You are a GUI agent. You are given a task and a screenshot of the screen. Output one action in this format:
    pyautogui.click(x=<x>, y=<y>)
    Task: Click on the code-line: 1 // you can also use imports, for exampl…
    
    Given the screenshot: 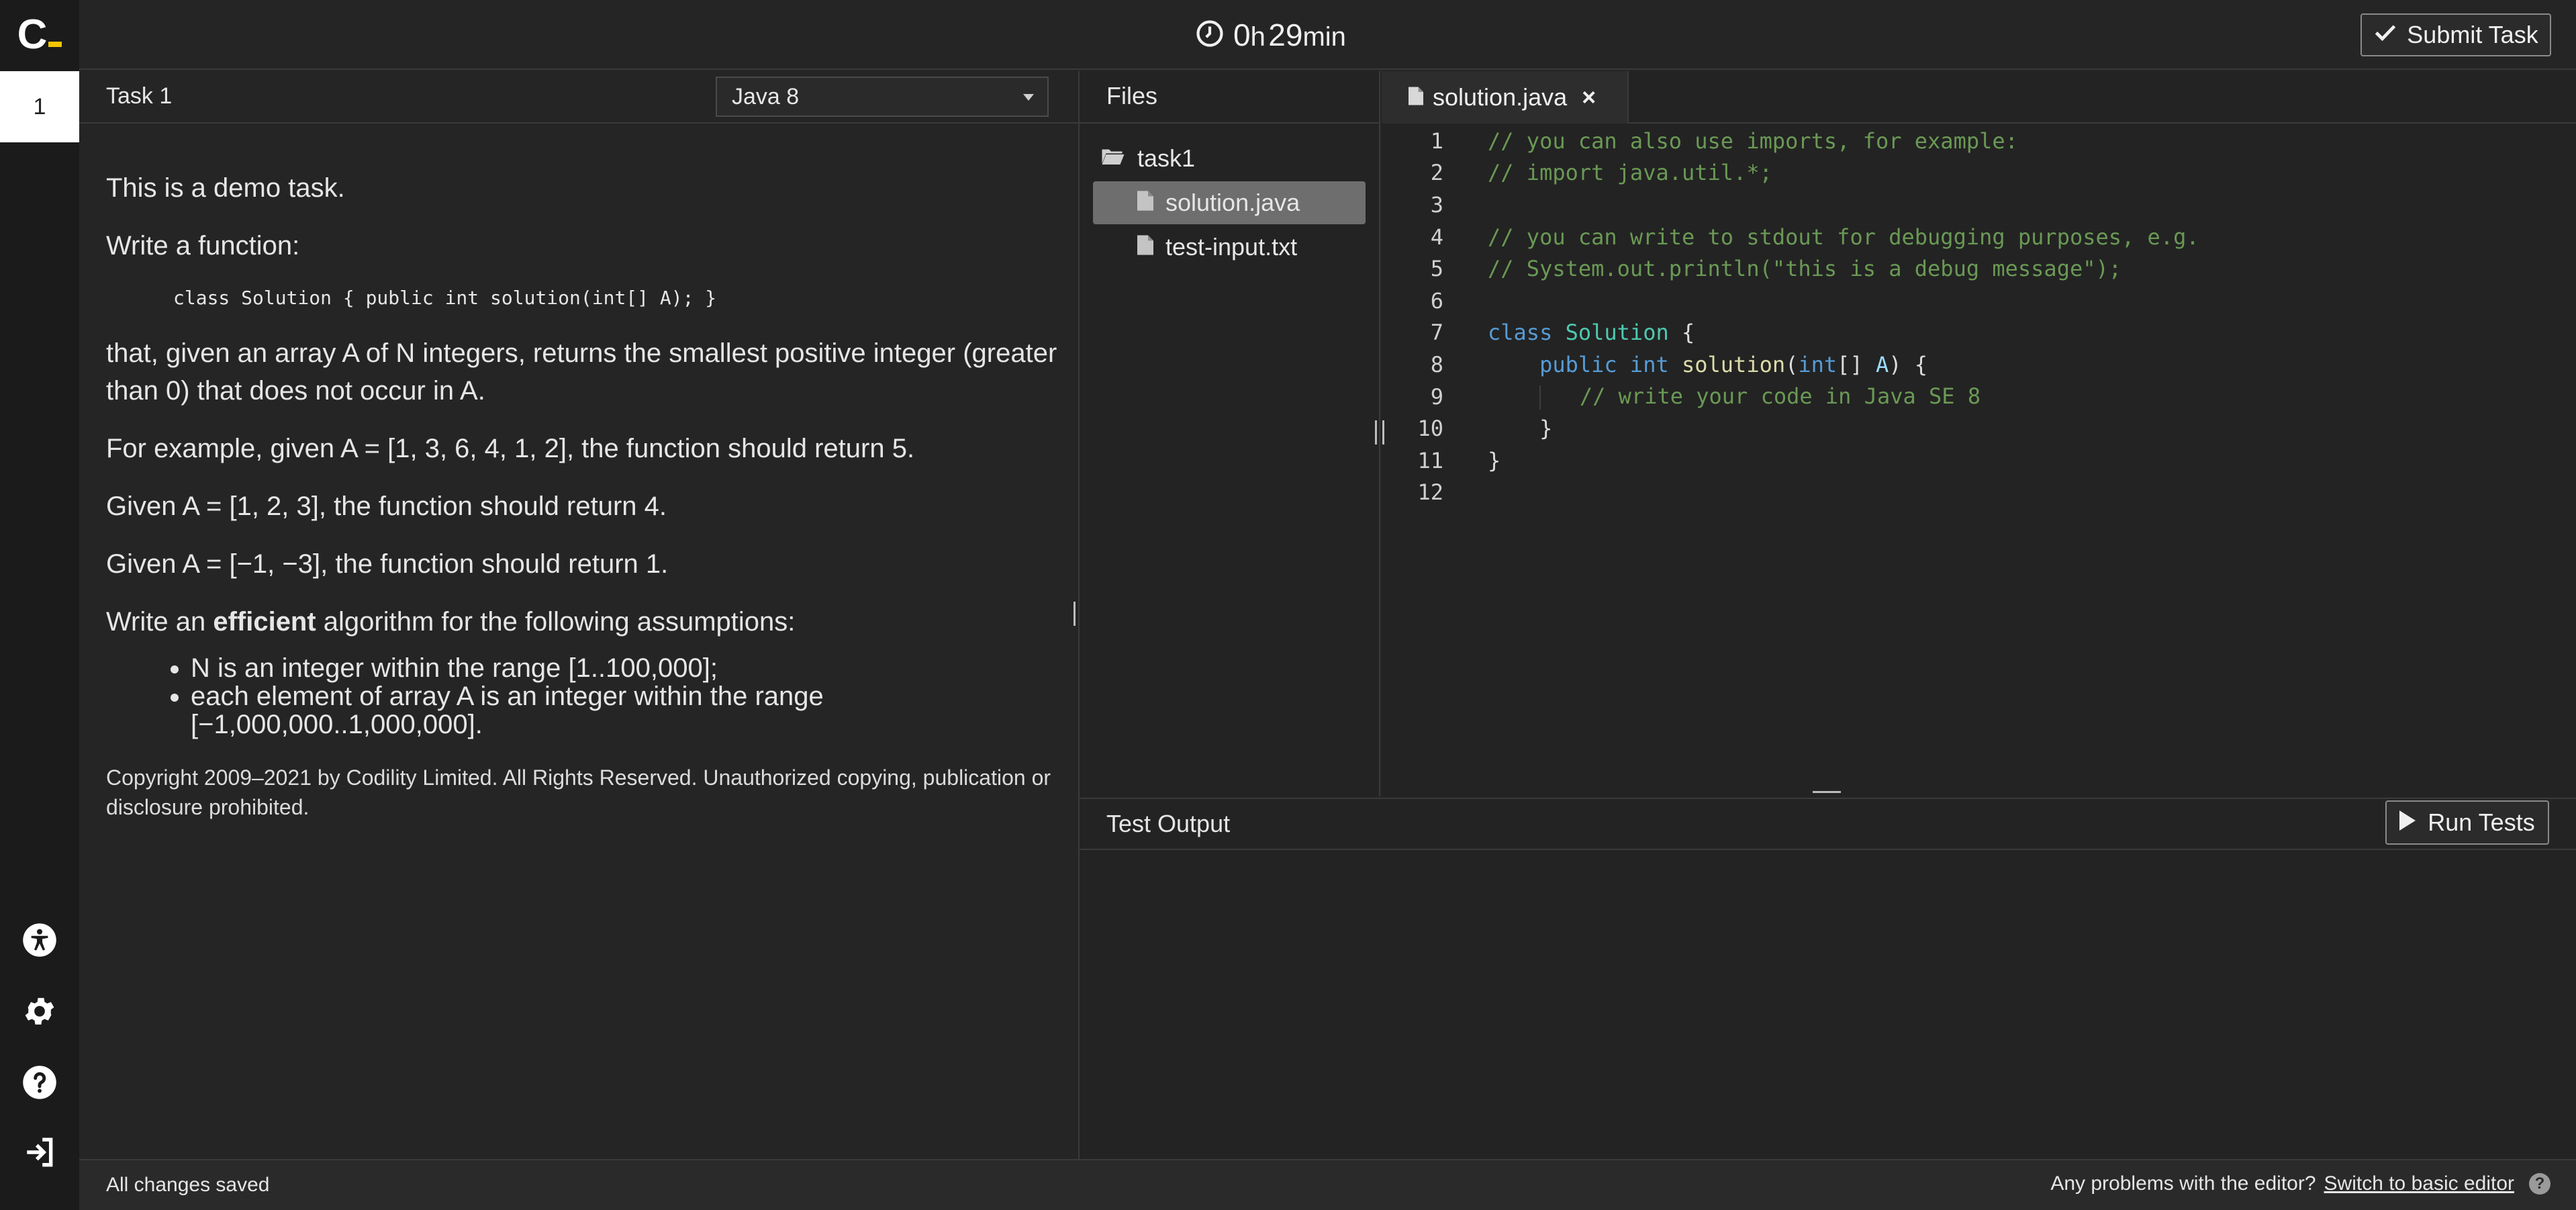 What is the action you would take?
    pyautogui.click(x=1979, y=141)
    